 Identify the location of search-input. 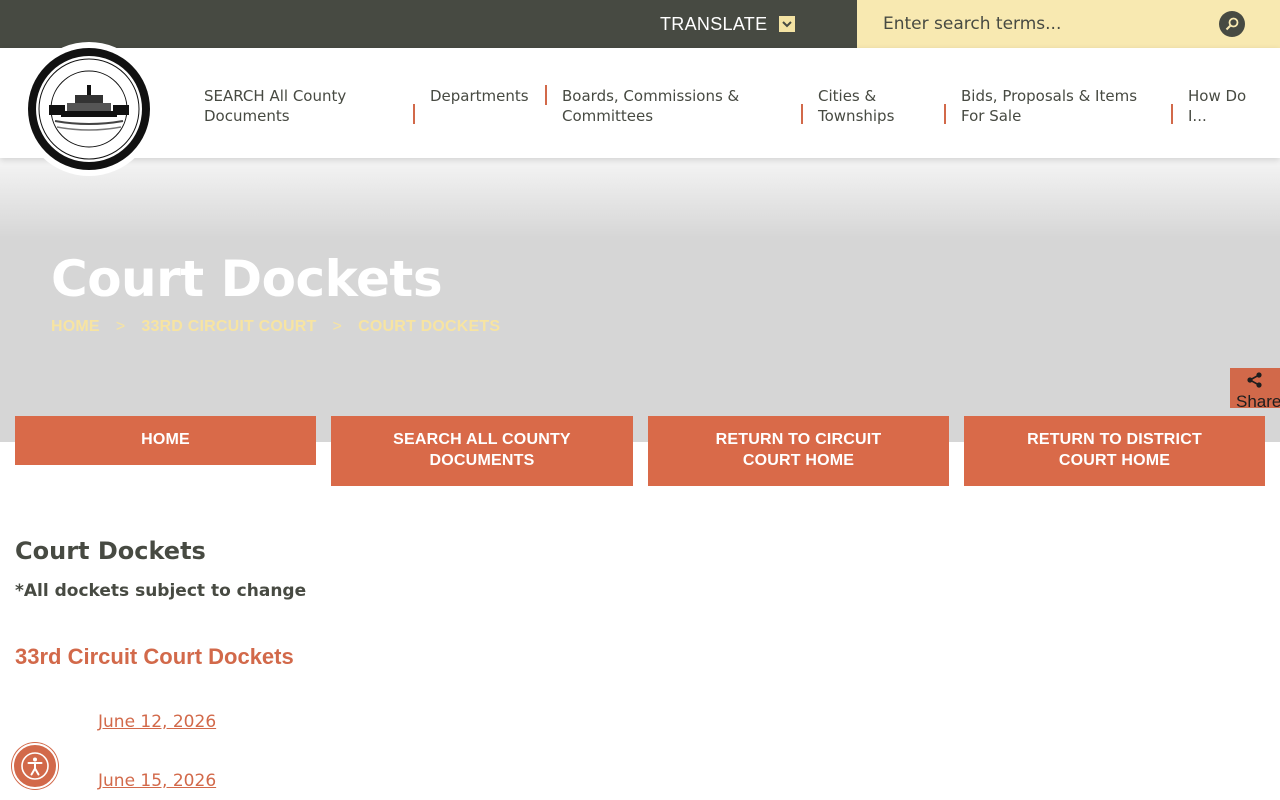
(1043, 24).